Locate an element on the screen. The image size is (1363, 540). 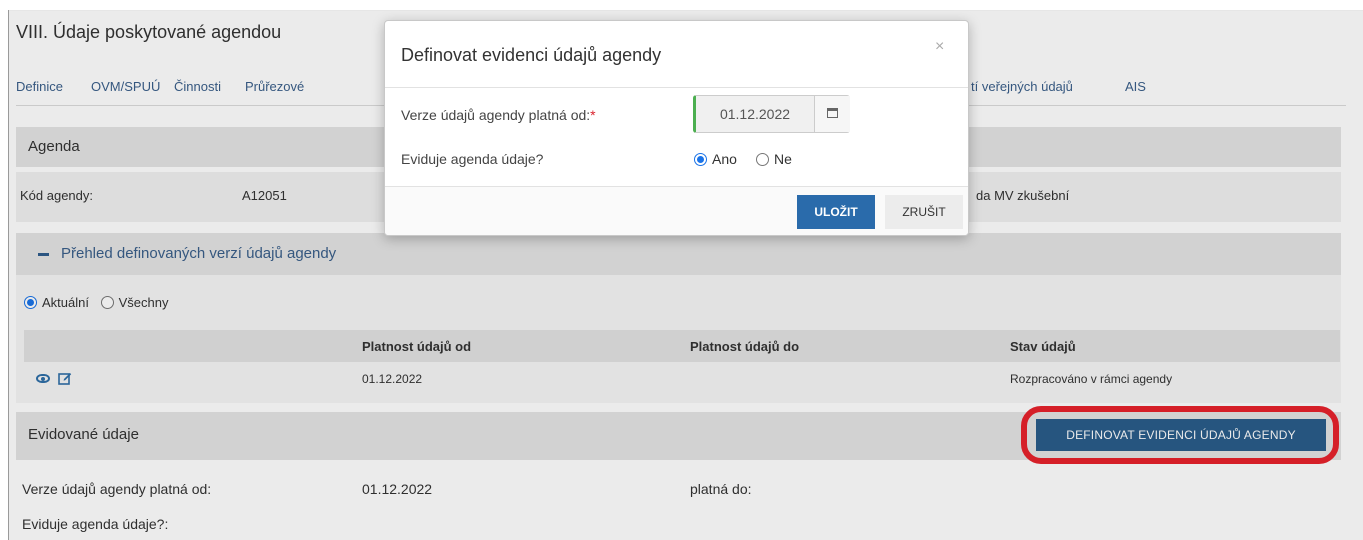
option-ne: Ne is located at coordinates (774, 159).